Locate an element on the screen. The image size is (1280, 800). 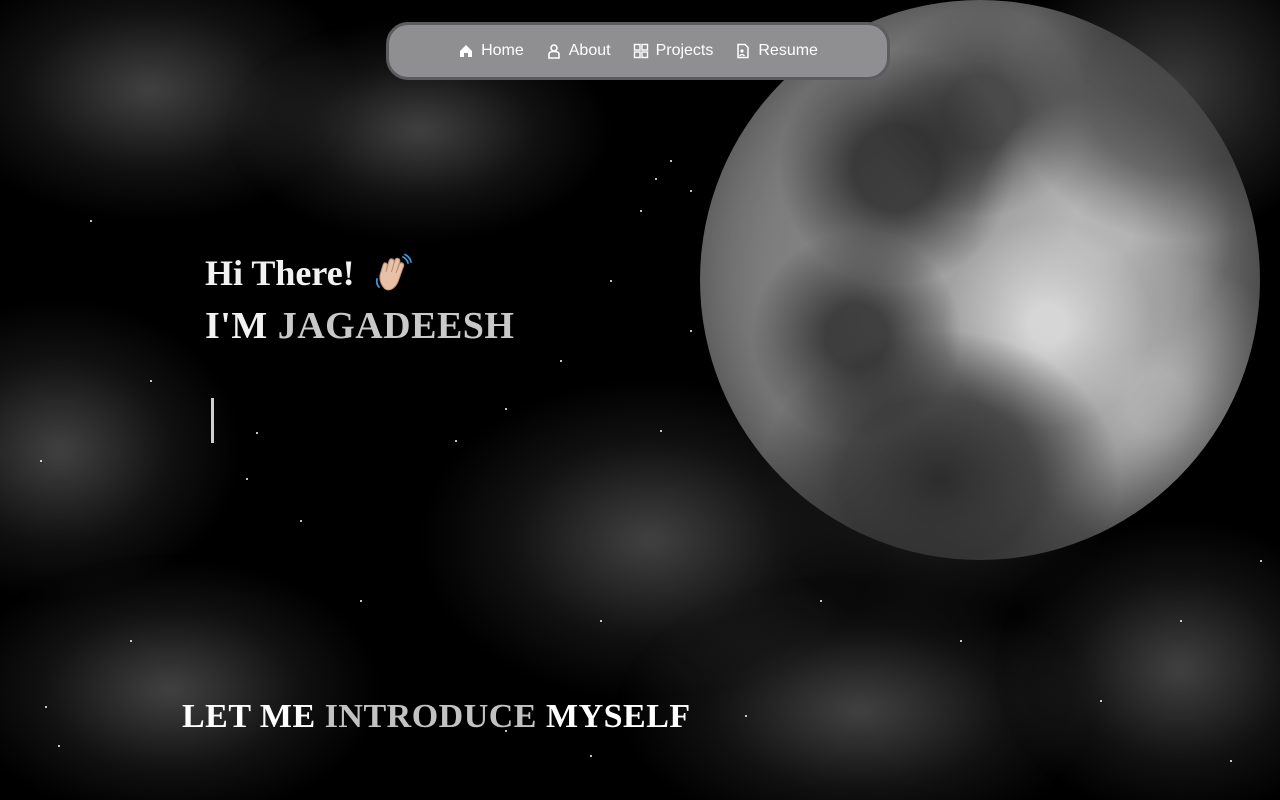
grid-icon is located at coordinates (641, 51).